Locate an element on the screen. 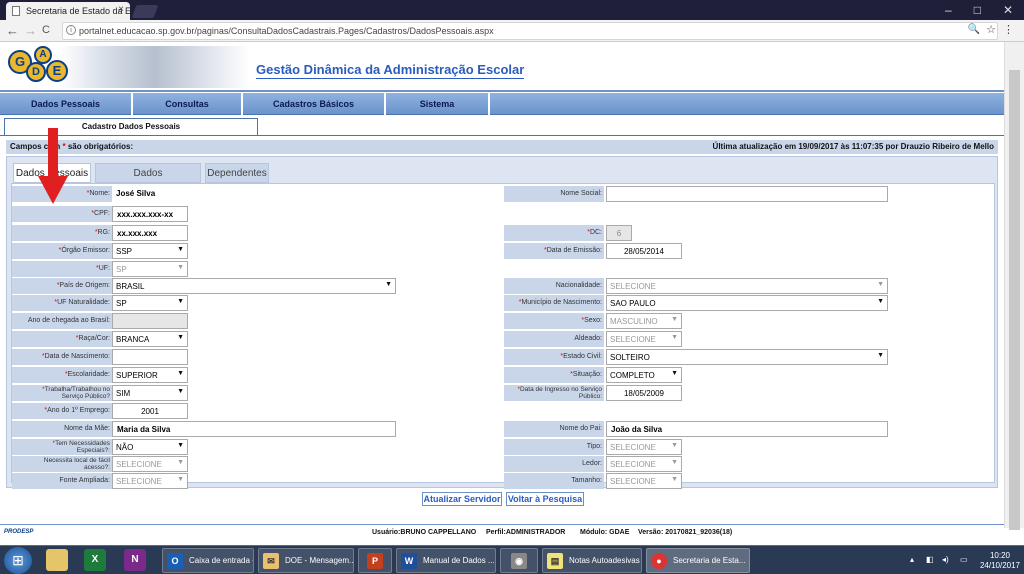 This screenshot has width=1024, height=574. zoom-icon: 🔍 is located at coordinates (974, 29).